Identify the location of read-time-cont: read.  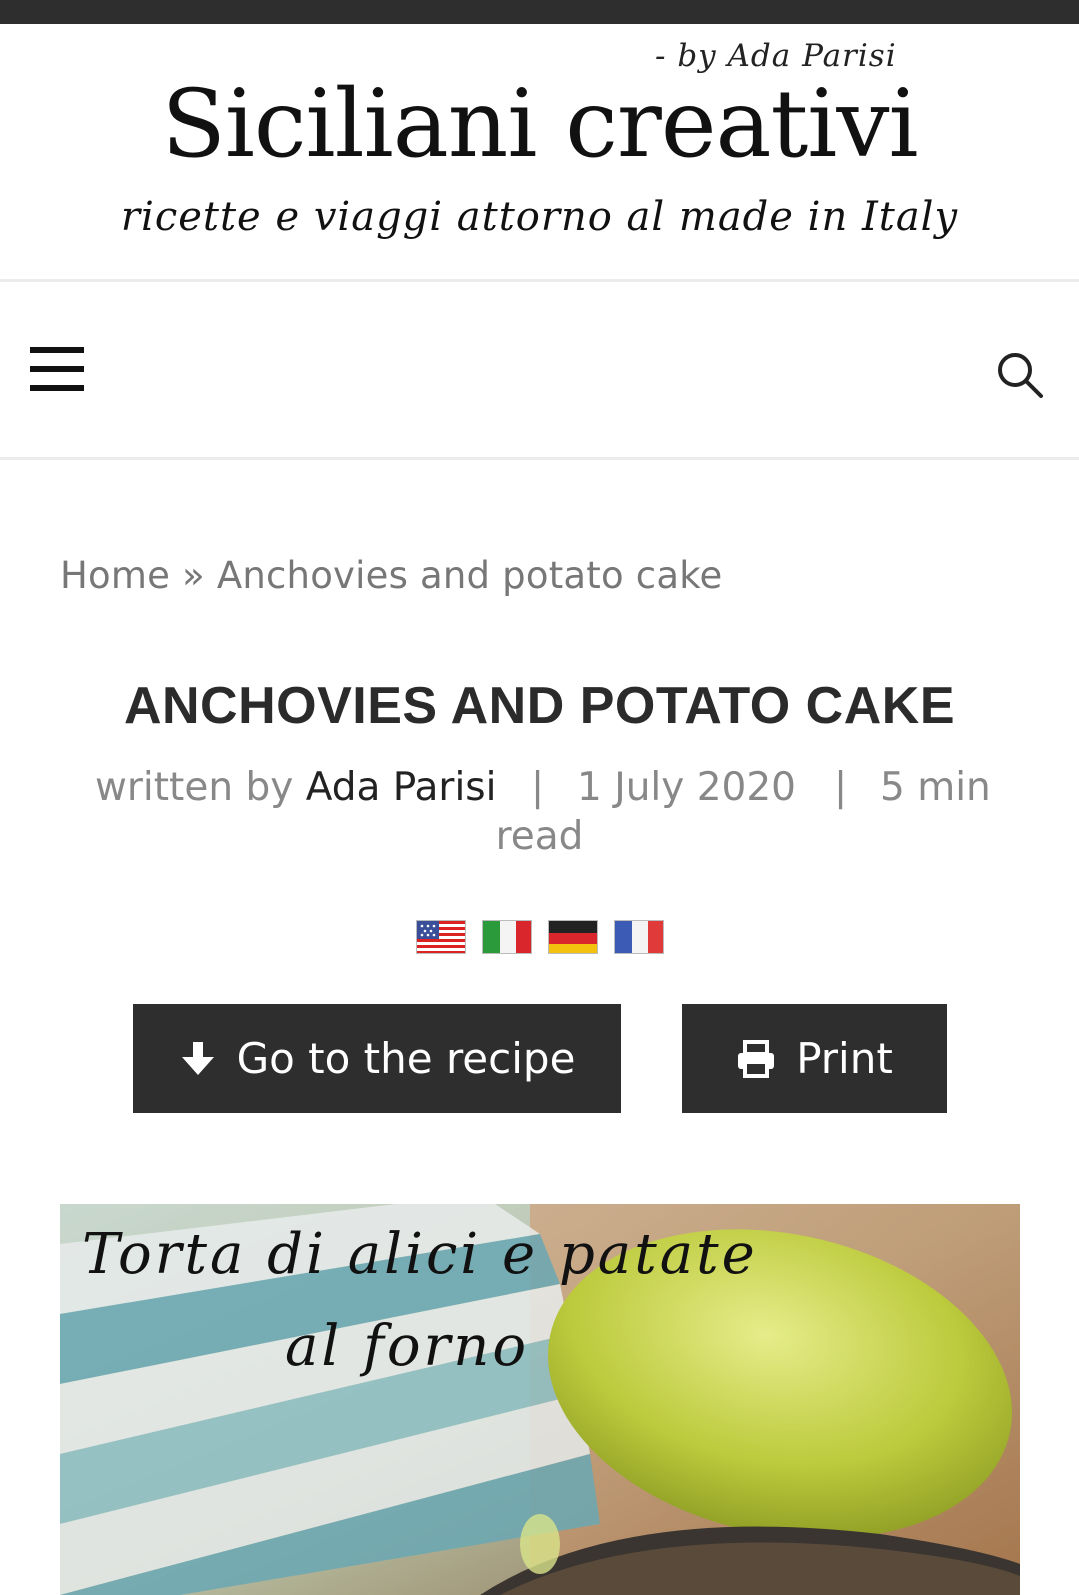
(539, 836).